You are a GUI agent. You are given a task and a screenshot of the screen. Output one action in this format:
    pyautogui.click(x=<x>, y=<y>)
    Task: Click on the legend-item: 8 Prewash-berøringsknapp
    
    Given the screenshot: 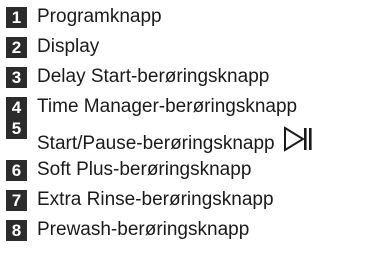 What is the action you would take?
    pyautogui.click(x=127, y=230)
    